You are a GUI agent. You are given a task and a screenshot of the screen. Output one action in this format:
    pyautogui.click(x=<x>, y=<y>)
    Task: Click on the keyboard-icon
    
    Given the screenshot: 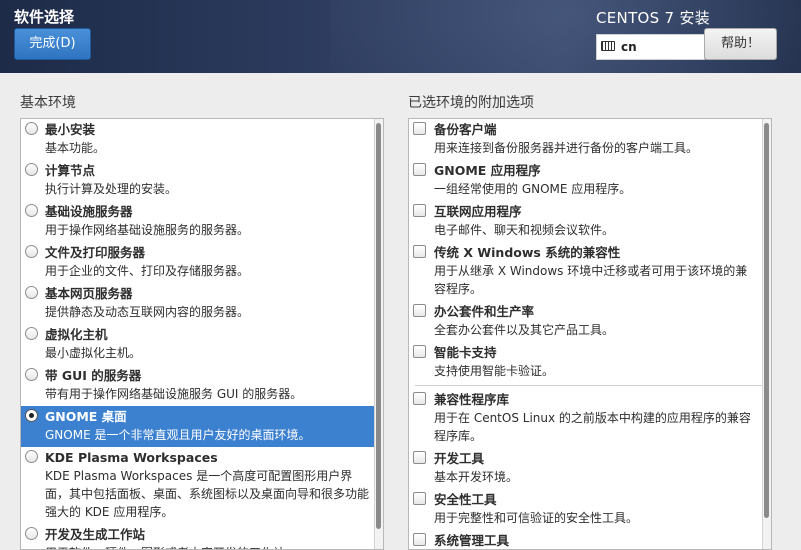 What is the action you would take?
    pyautogui.click(x=608, y=46)
    